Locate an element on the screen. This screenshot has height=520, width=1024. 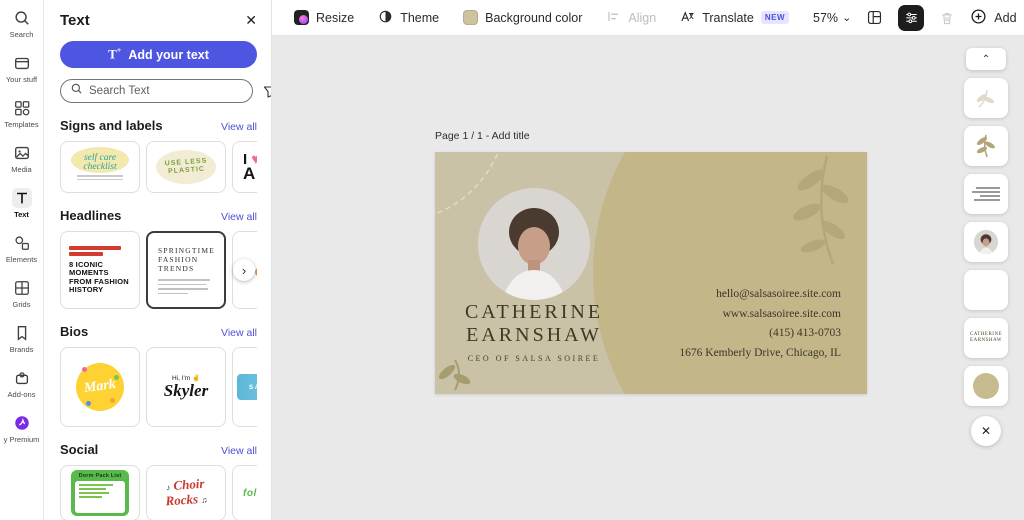
sidebar-item-premium: y Premium is located at coordinates (22, 428).